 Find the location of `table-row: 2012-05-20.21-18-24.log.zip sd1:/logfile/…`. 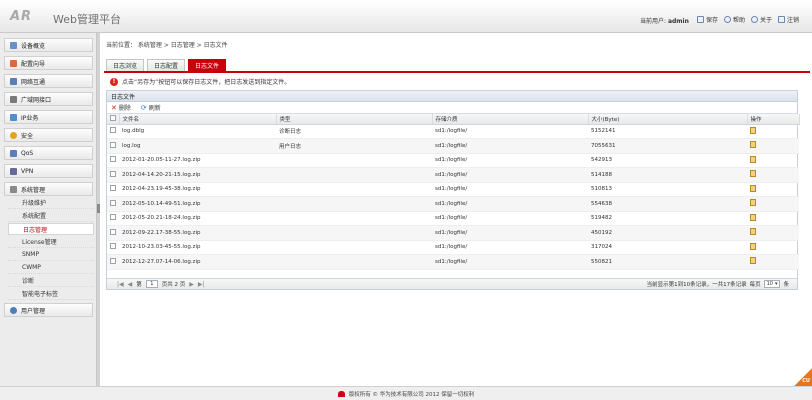

table-row: 2012-05-20.21-18-24.log.zip sd1:/logfile/… is located at coordinates (453, 218).